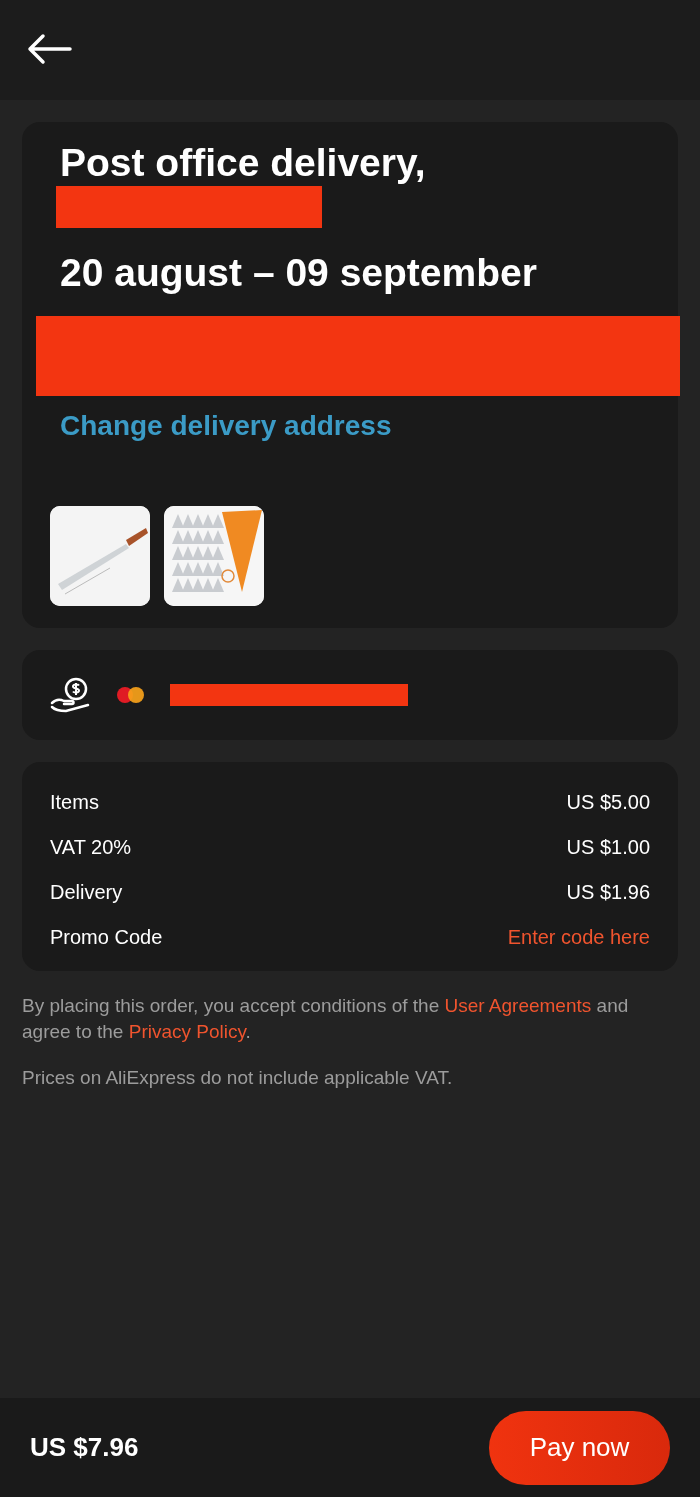 The height and width of the screenshot is (1497, 700). What do you see at coordinates (131, 695) in the screenshot?
I see `card-logo-icon` at bounding box center [131, 695].